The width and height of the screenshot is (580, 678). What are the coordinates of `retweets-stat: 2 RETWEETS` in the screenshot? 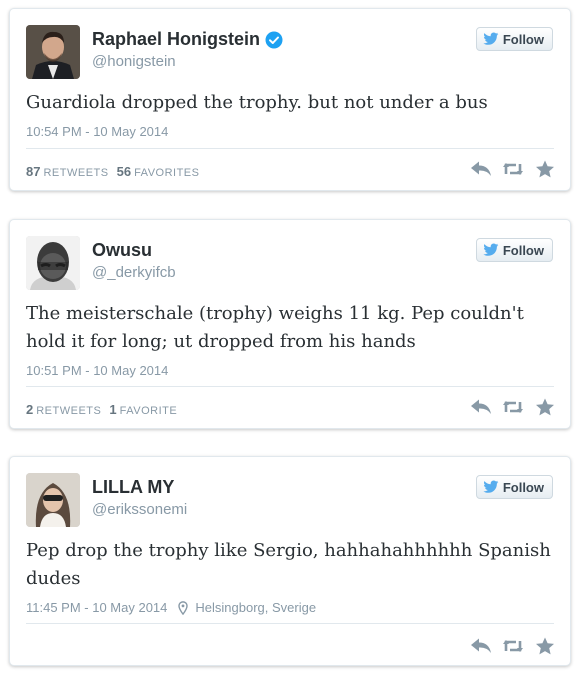 It's located at (63, 409).